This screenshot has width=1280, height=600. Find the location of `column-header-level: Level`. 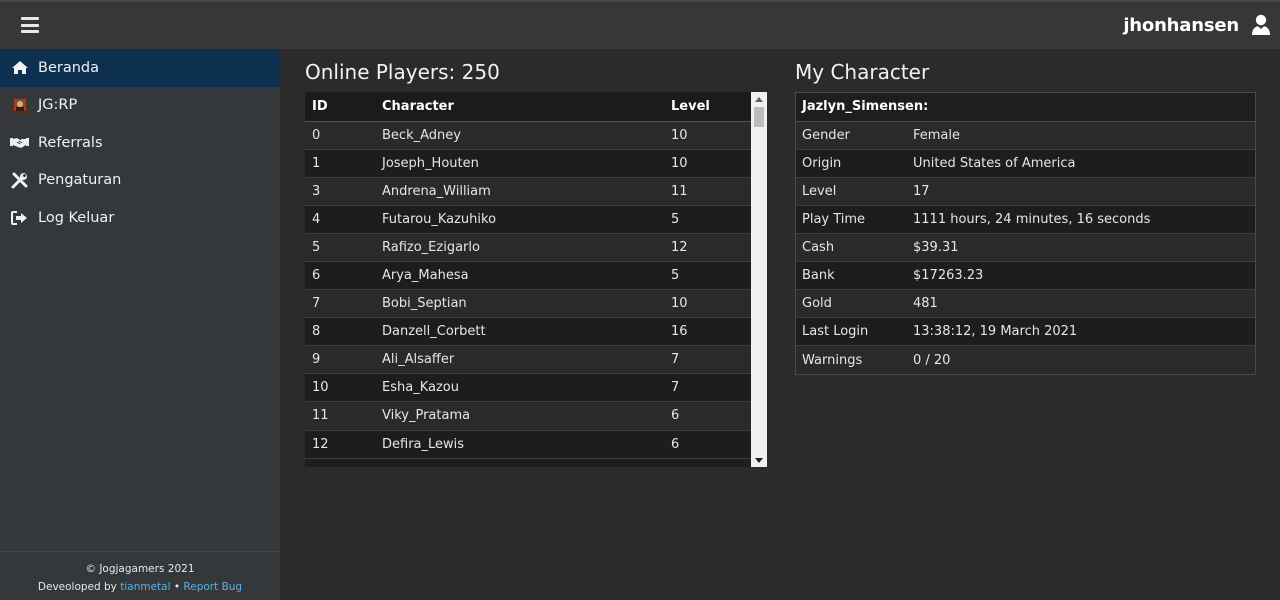

column-header-level: Level is located at coordinates (707, 107).